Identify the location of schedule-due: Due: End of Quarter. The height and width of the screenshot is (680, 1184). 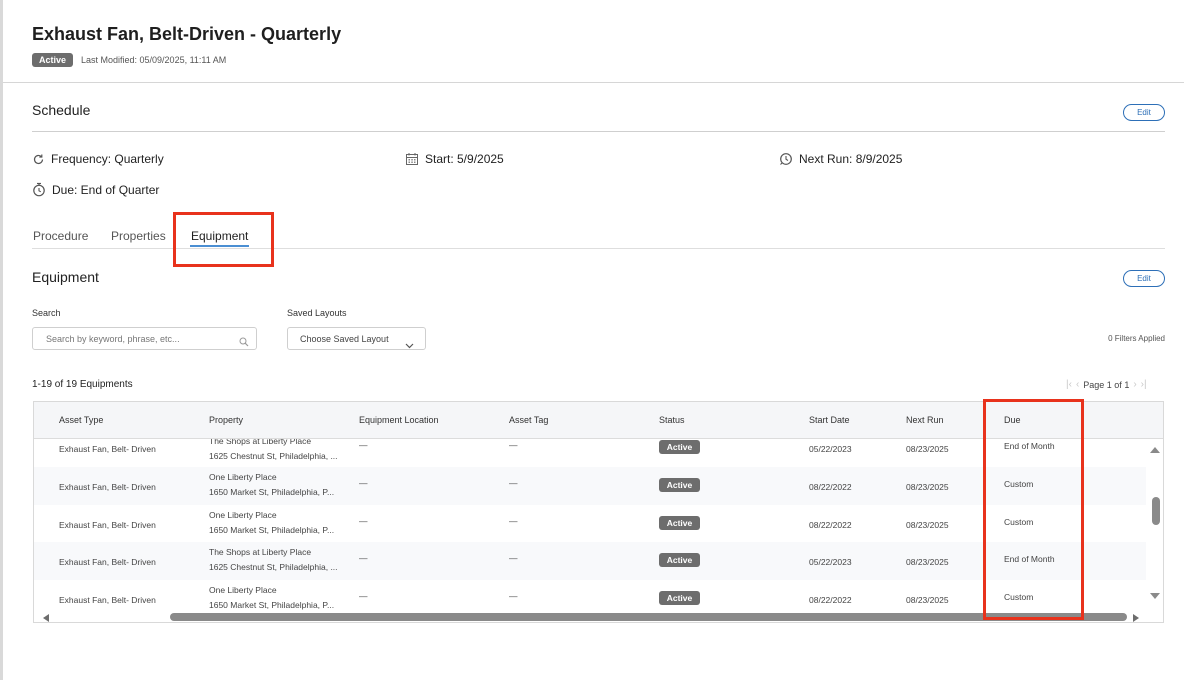
(95, 189).